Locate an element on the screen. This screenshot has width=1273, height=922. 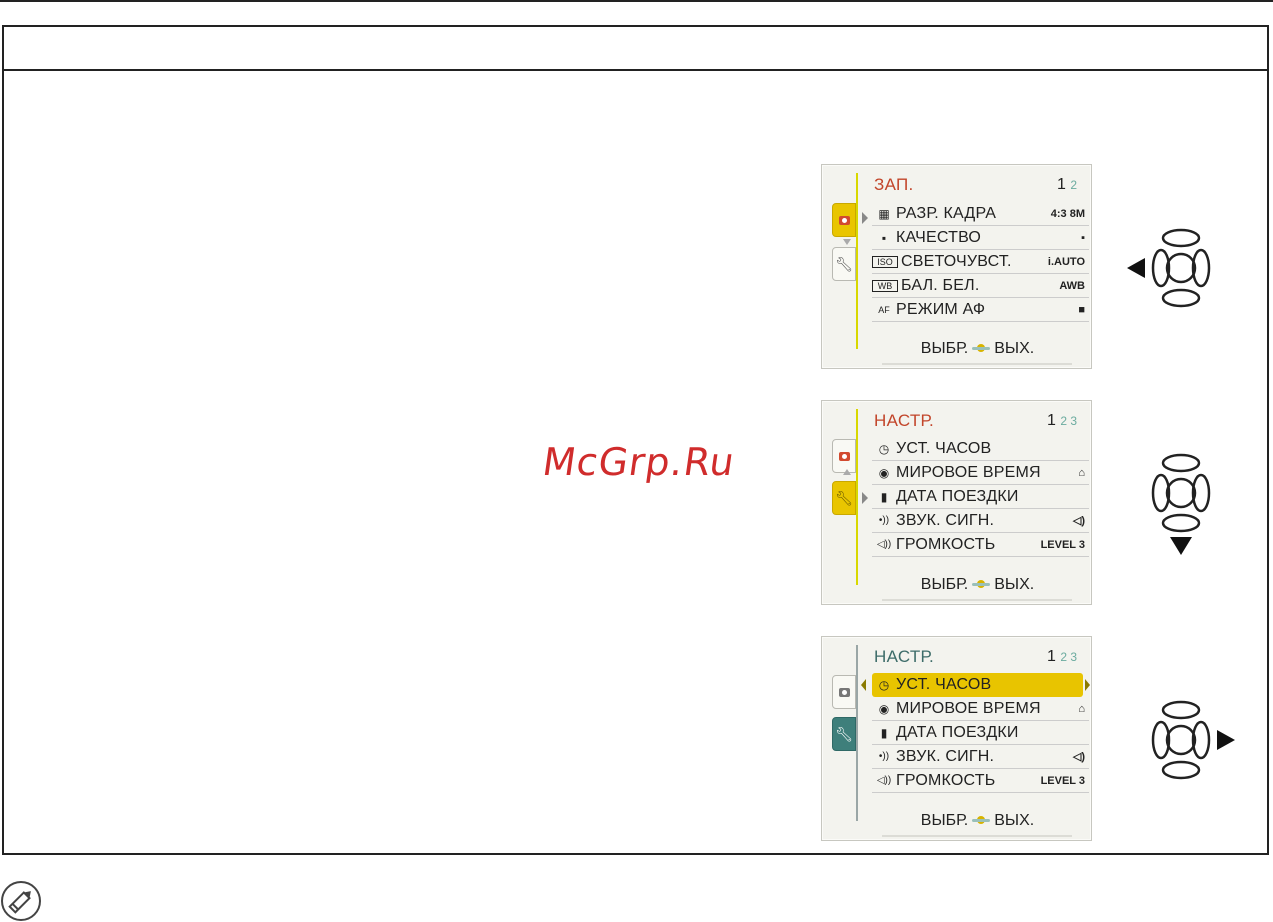
page-indicator: 1 2 is located at coordinates (1066, 184).